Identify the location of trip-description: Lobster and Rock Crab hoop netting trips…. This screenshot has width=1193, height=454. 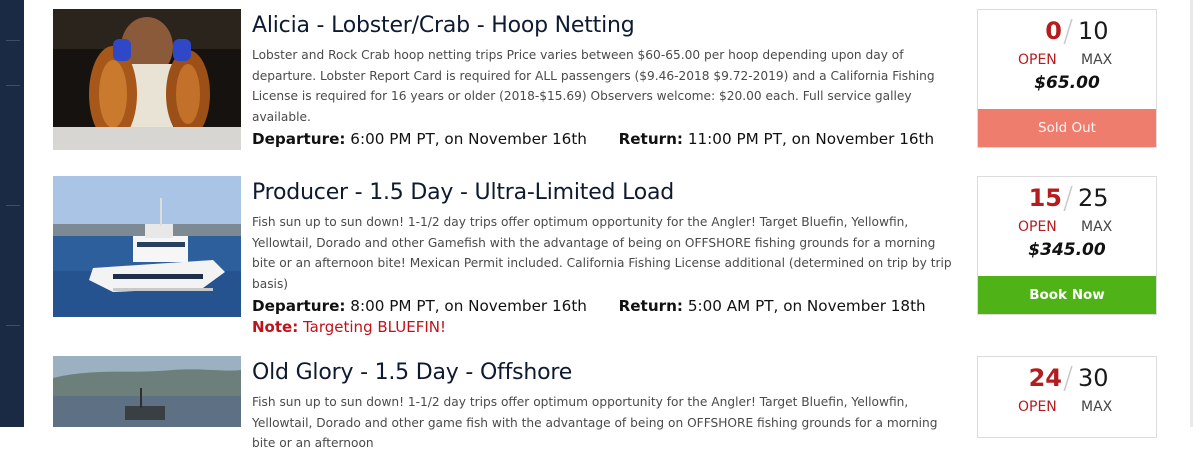
(593, 86).